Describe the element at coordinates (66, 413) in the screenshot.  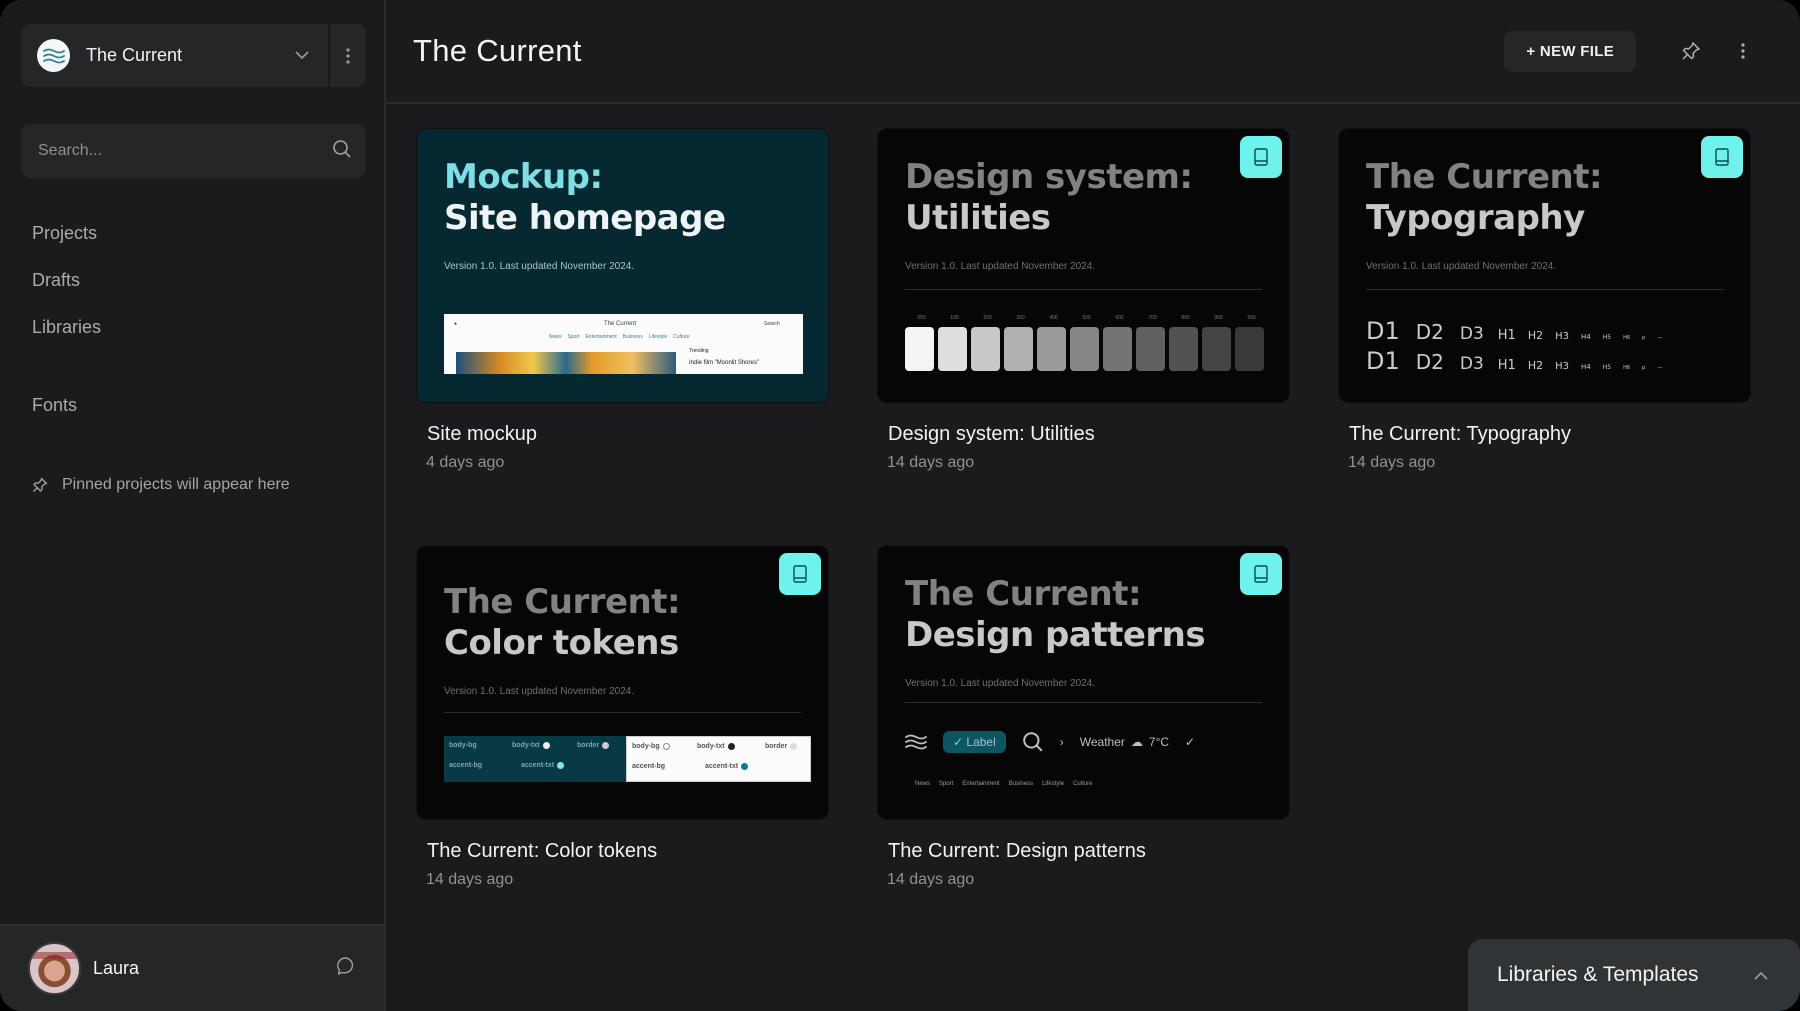
I see `sidebar-item-fonts: Fonts` at that location.